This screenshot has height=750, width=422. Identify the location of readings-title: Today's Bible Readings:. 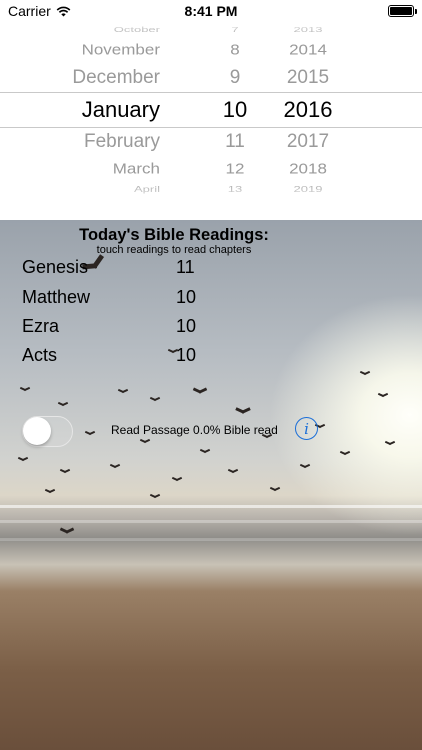
(174, 235).